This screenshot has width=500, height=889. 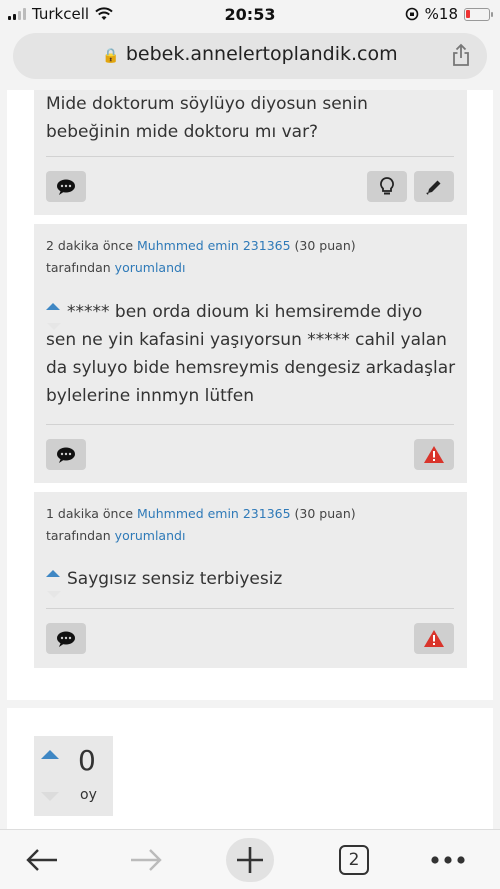 I want to click on comment-text: Saygısız sensiz terbiyesiz, so click(x=175, y=579).